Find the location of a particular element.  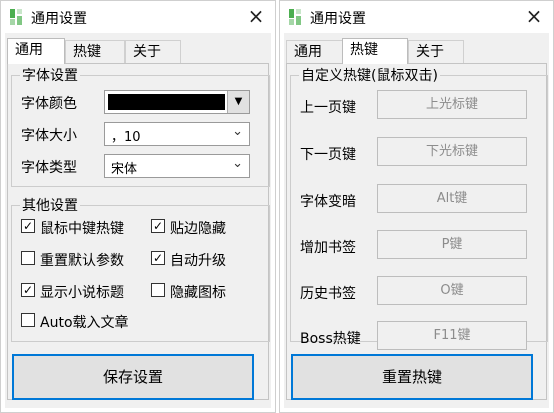

hotkey-field-boss-key: F11键 is located at coordinates (452, 335).